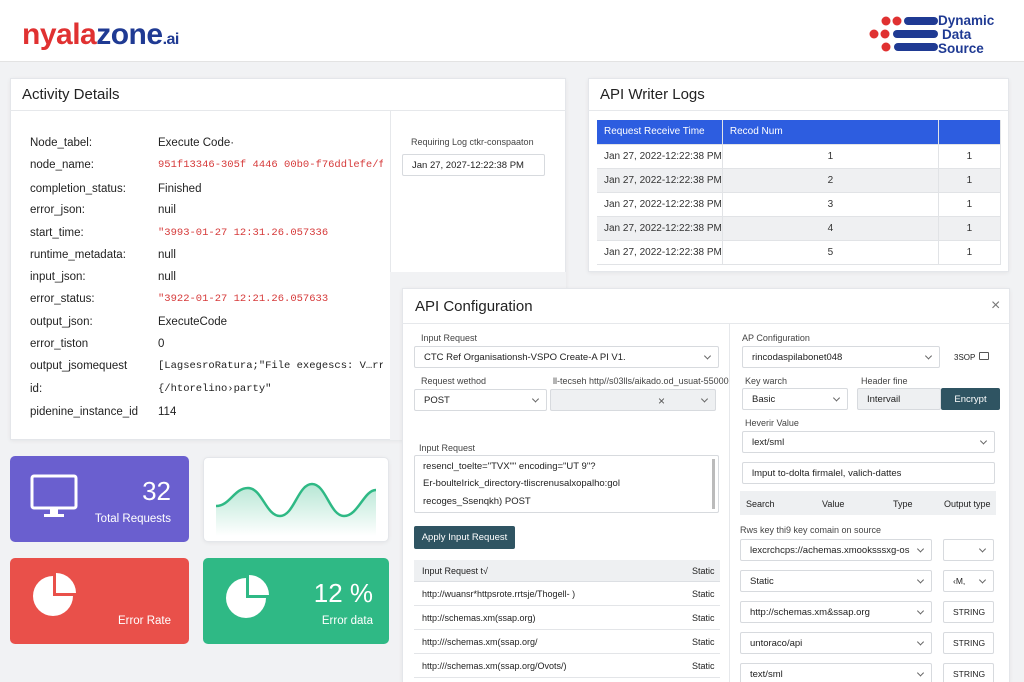 Image resolution: width=1024 pixels, height=682 pixels. I want to click on activity-key: pidenine_instance_id, so click(84, 412).